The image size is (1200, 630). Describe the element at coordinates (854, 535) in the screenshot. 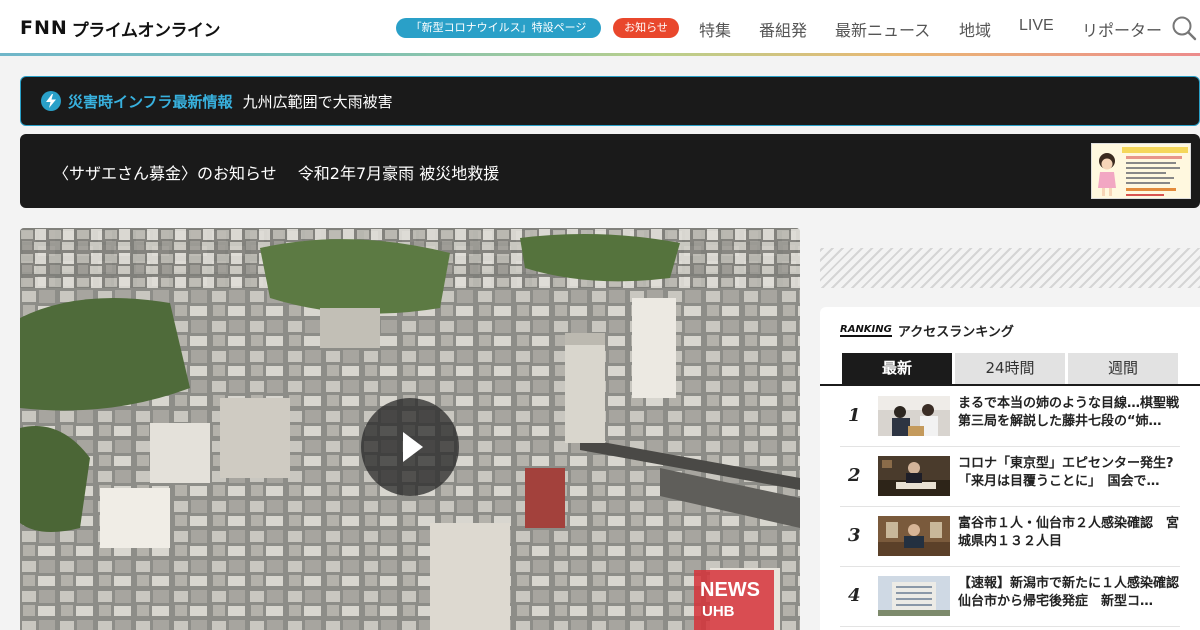

I see `rank-number: 3` at that location.